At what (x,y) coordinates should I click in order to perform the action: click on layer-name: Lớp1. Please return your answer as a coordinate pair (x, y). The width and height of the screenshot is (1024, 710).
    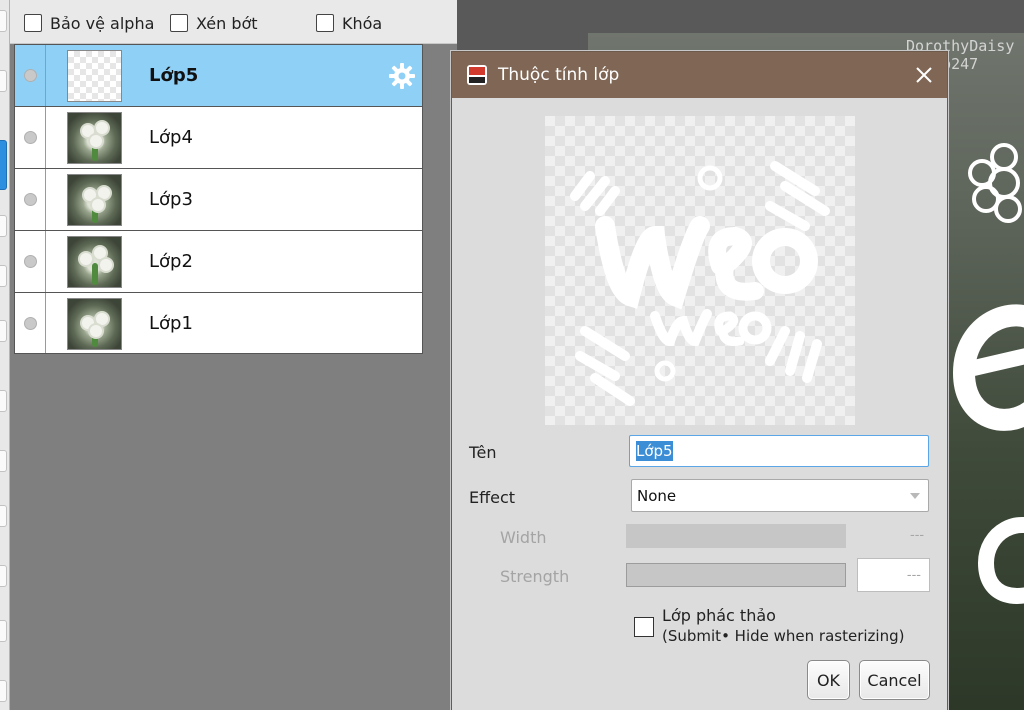
    Looking at the image, I should click on (171, 323).